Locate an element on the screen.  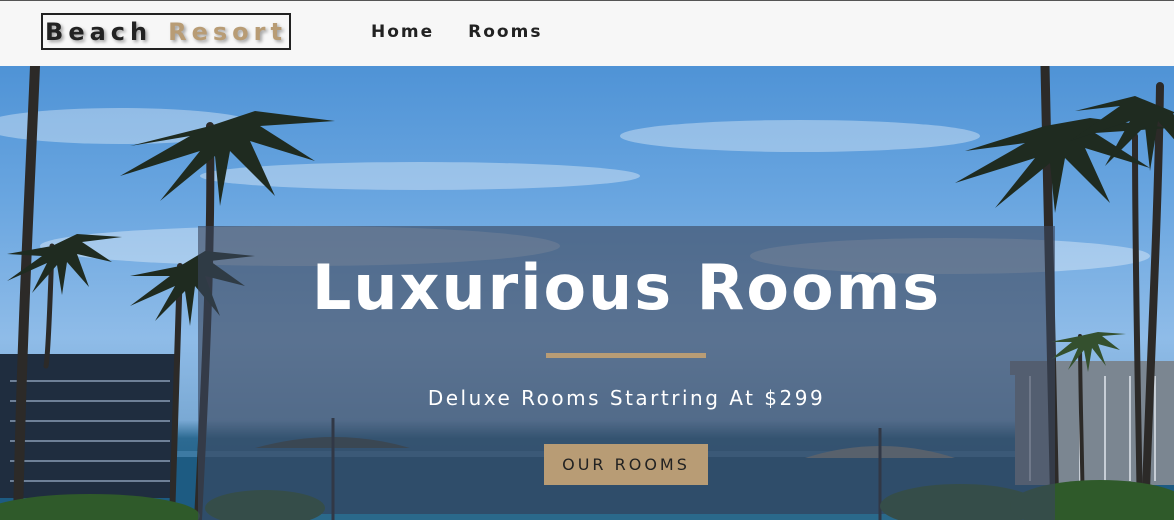
nav-links: Home Rooms is located at coordinates (456, 32).